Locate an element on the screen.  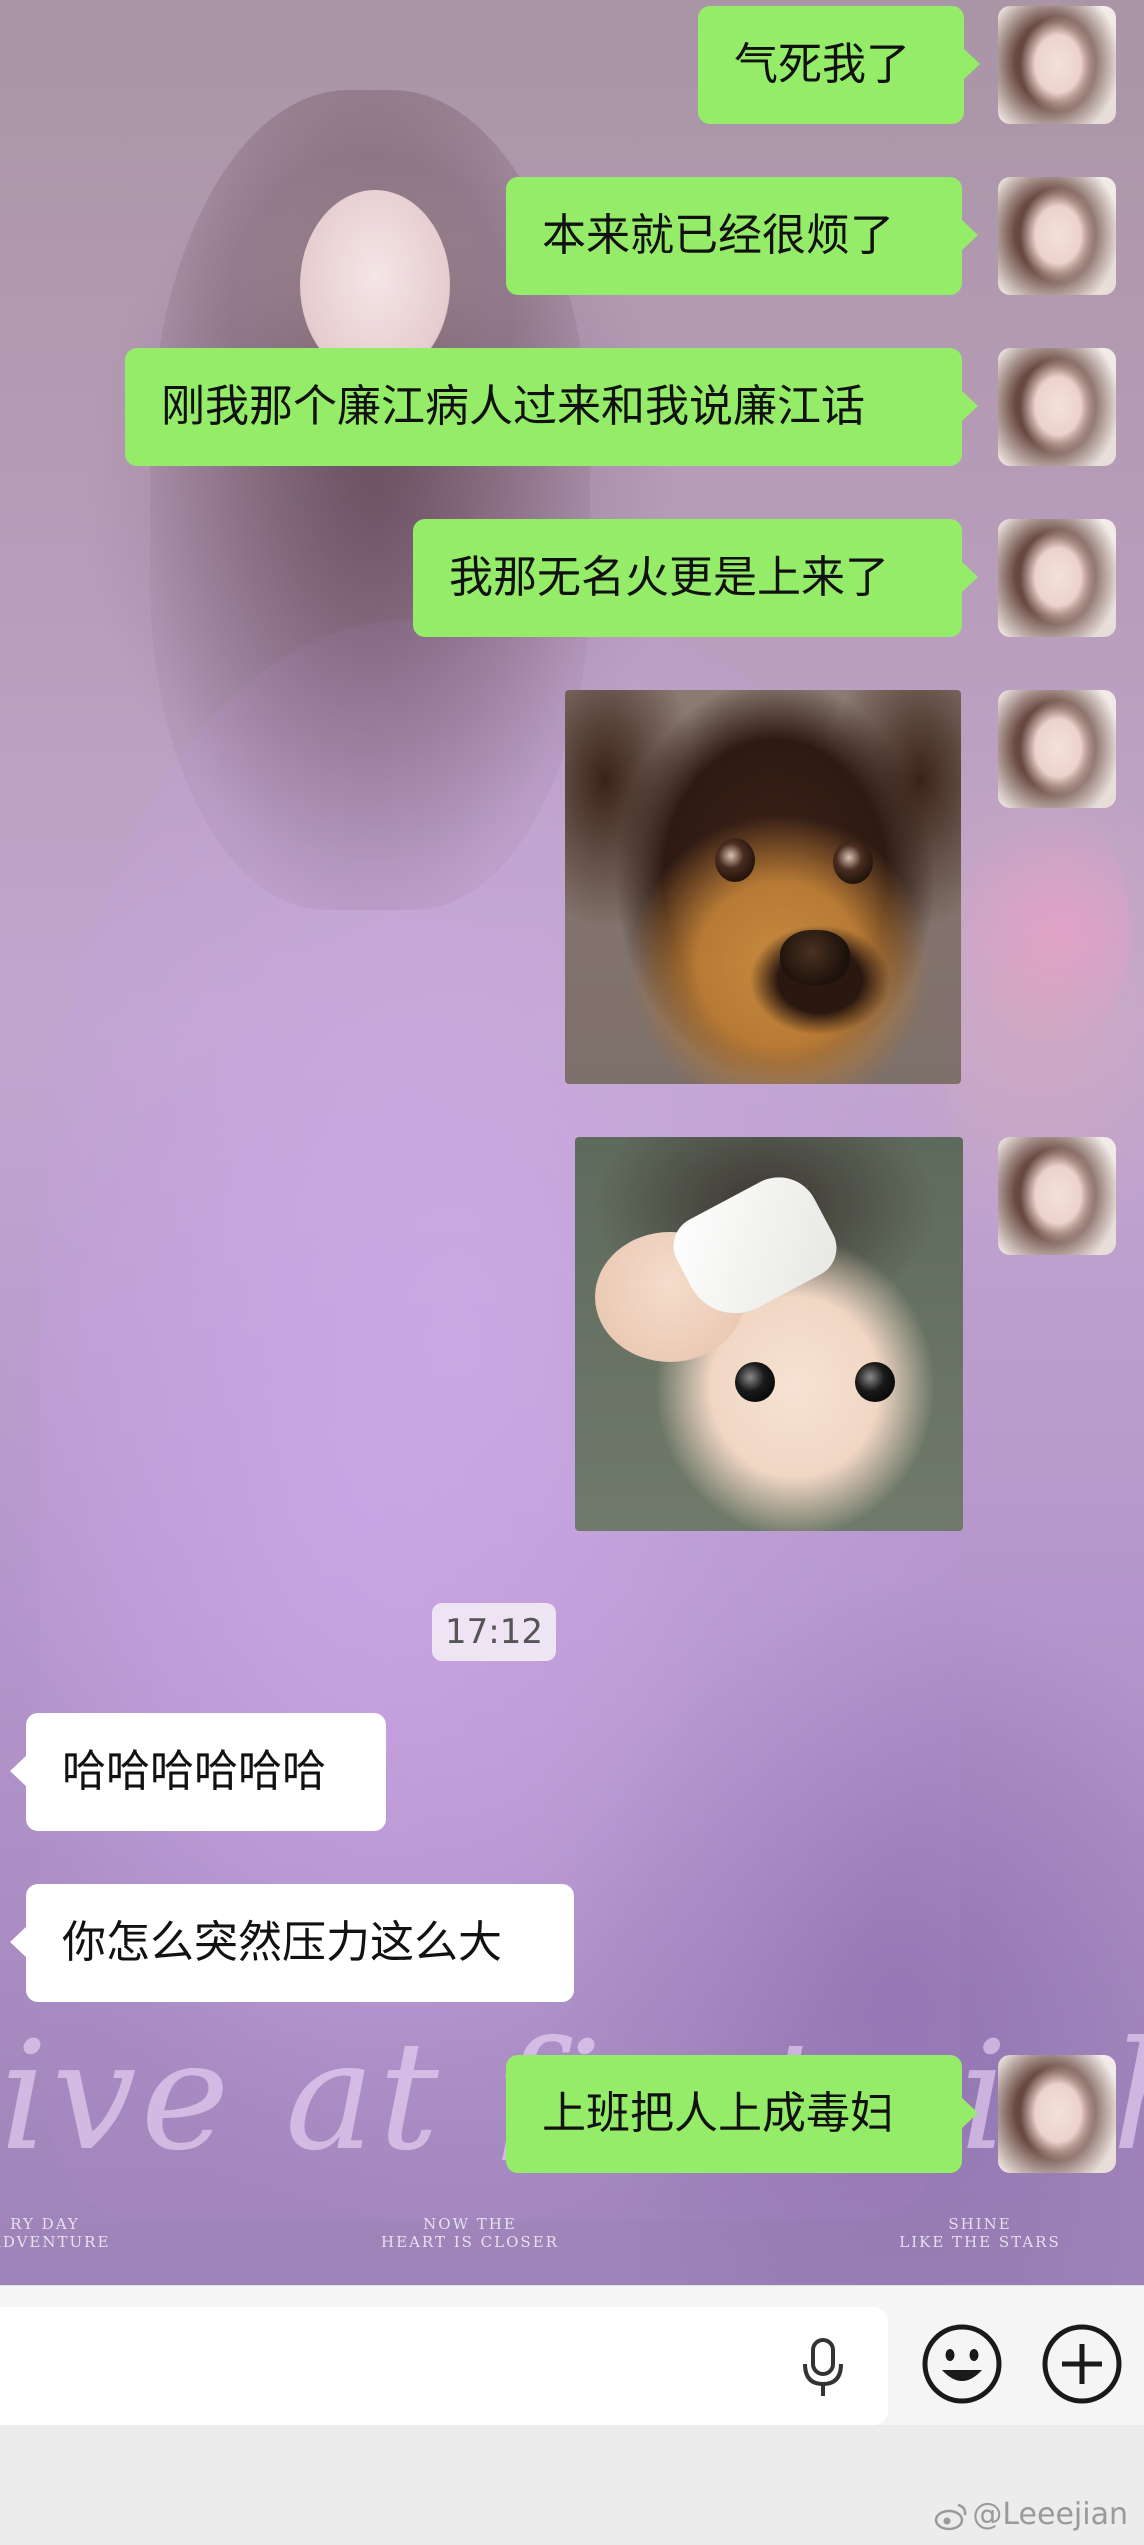
message-bubble-incoming: 哈哈哈哈哈哈 is located at coordinates (198, 1772).